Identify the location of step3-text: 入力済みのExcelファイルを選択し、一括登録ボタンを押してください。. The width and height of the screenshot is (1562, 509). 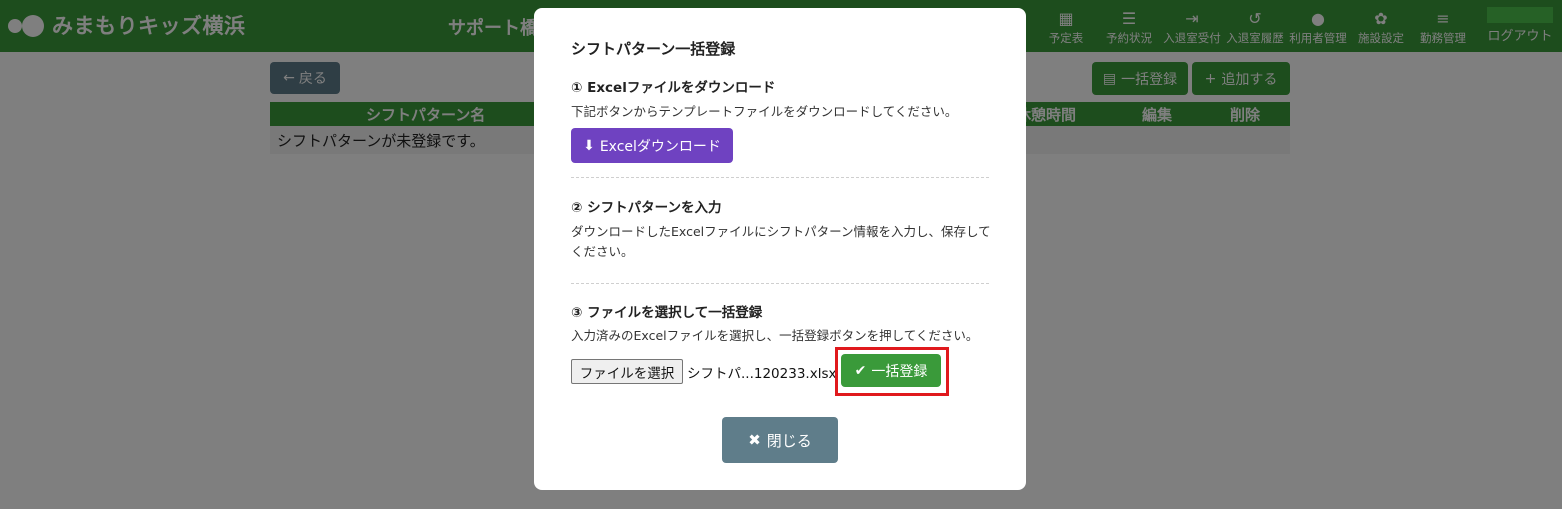
(775, 335).